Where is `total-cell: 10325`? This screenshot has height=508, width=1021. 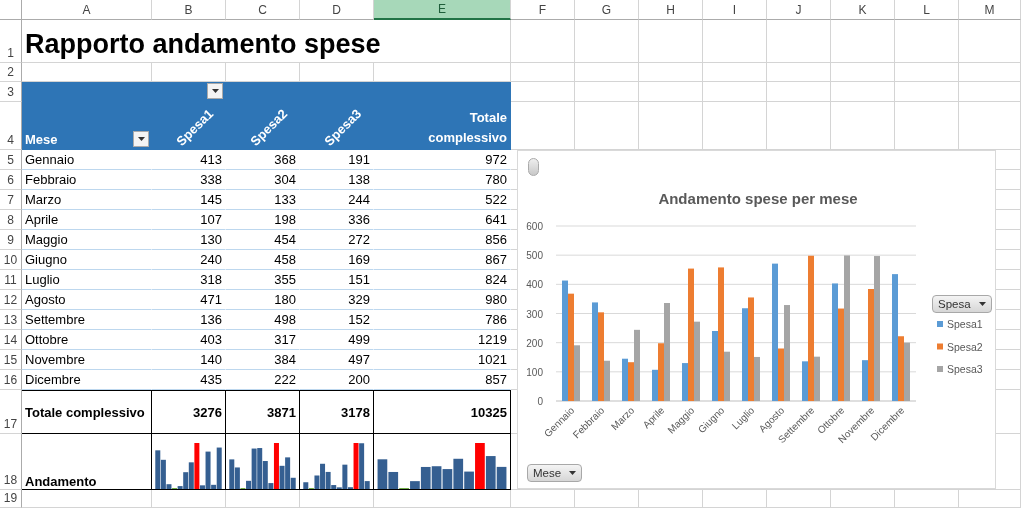
total-cell: 10325 is located at coordinates (488, 412).